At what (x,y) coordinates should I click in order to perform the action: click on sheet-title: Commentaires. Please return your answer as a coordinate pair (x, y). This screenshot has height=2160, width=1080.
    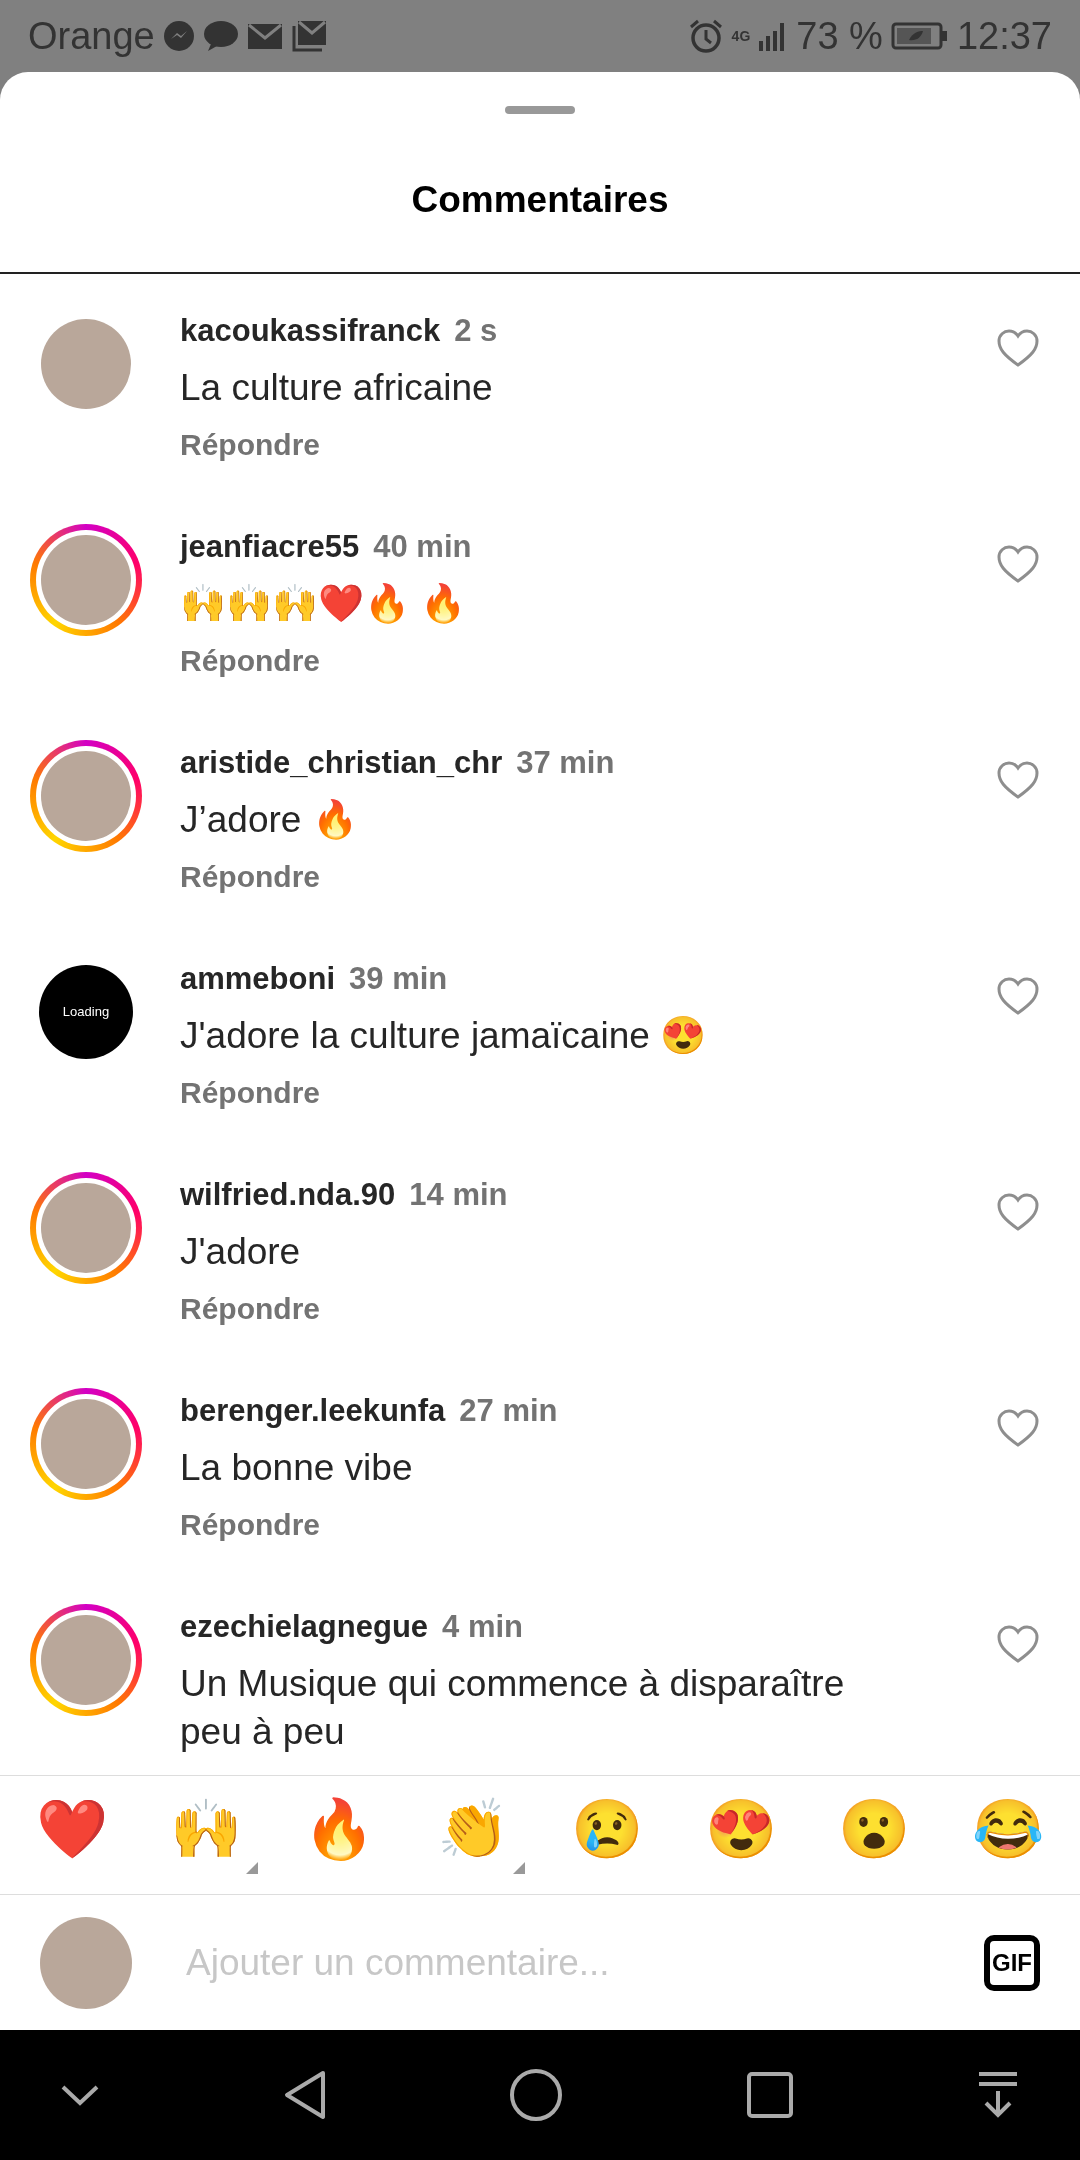
    Looking at the image, I should click on (540, 194).